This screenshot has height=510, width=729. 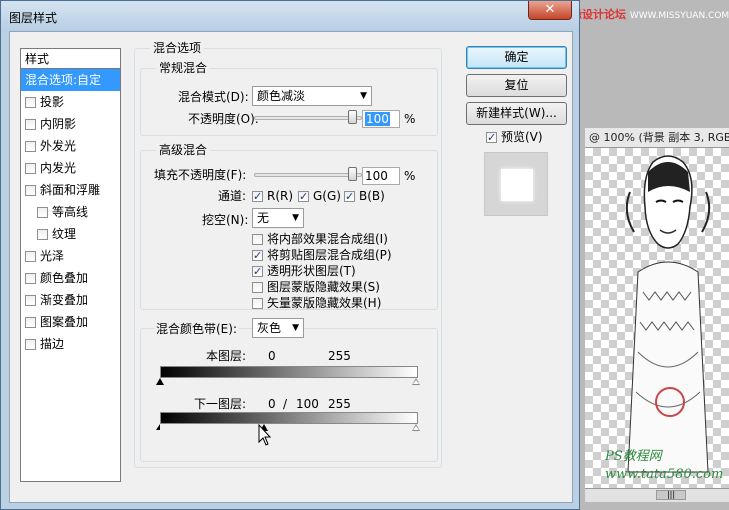 I want to click on advanced-option-1: 将剪贴图层混合成组(P), so click(x=322, y=255).